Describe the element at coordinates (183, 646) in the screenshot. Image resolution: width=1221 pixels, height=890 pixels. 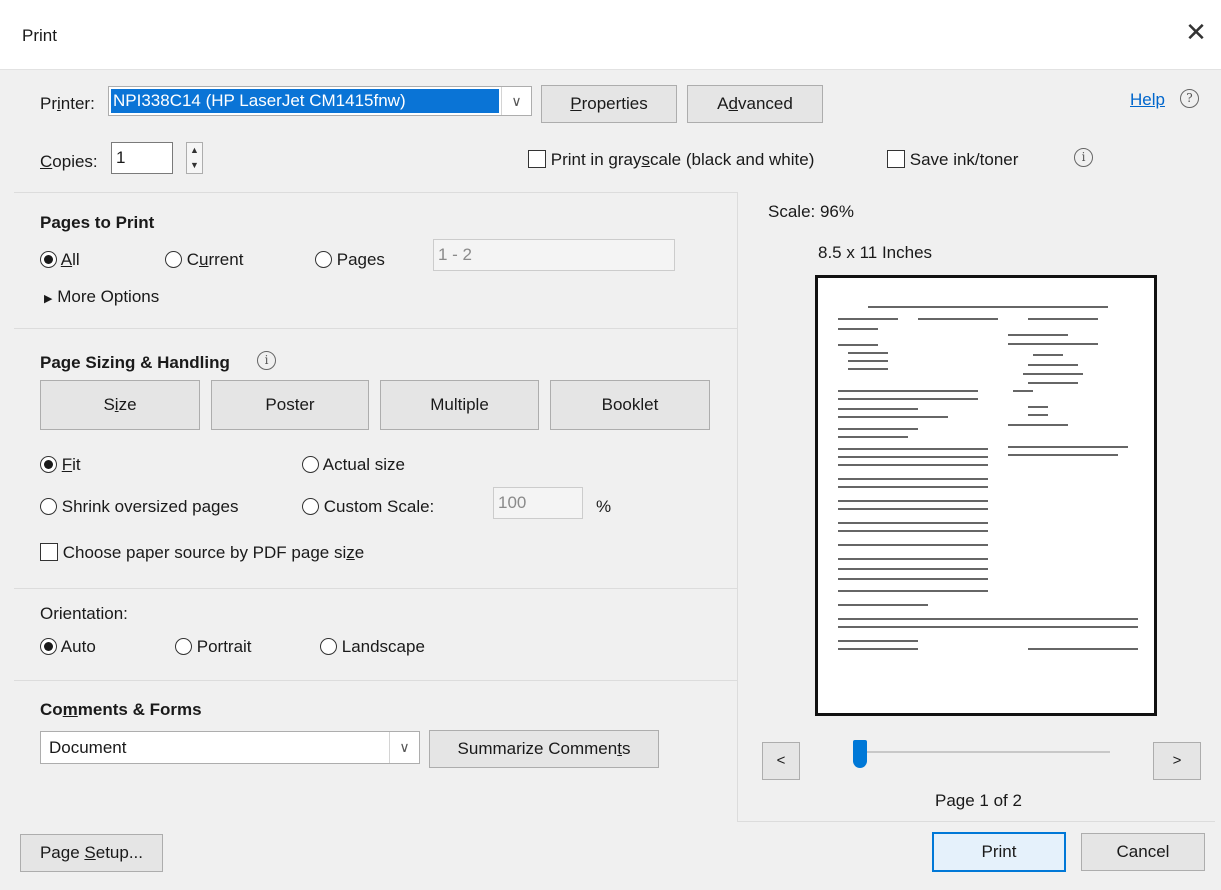
I see `radio-portrait-indicator` at that location.